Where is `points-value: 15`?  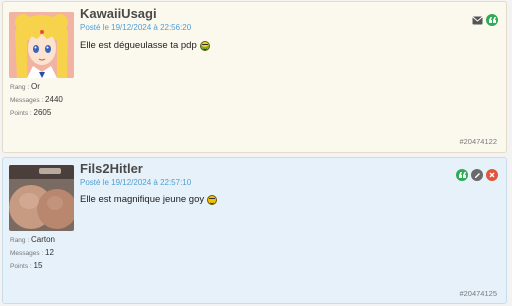 points-value: 15 is located at coordinates (38, 265).